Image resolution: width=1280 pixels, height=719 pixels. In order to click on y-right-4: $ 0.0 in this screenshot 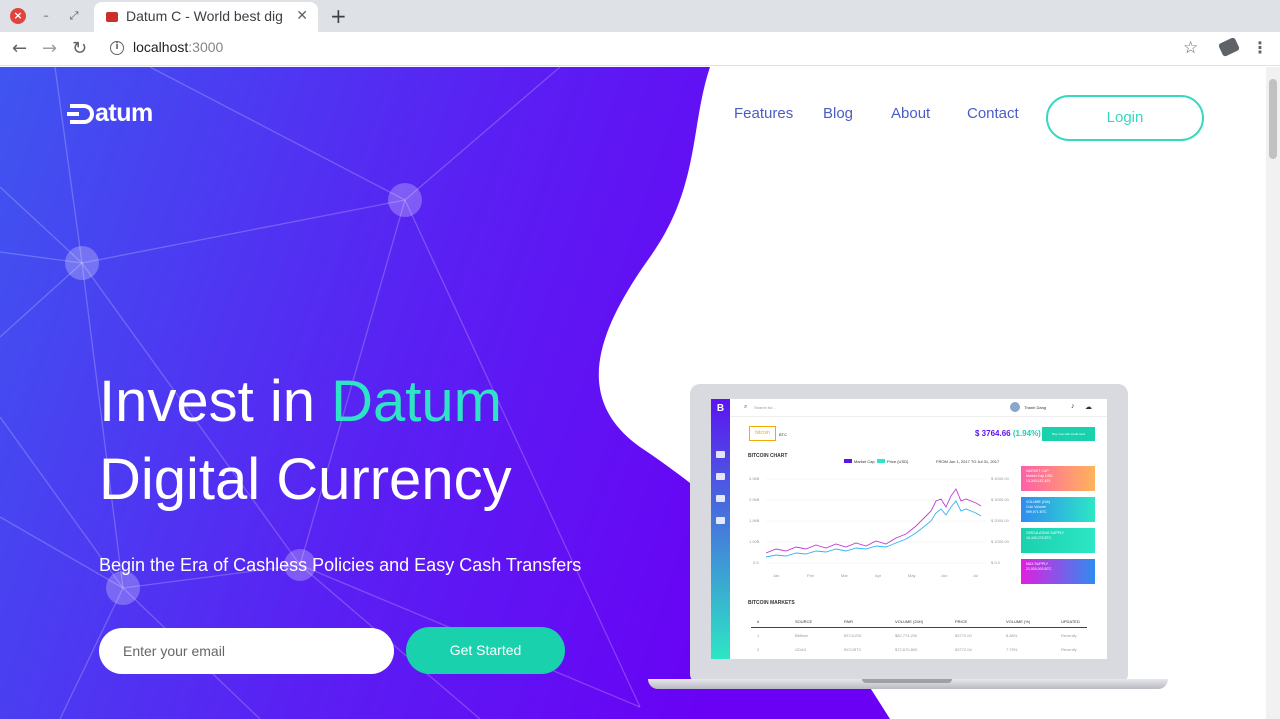, I will do `click(995, 562)`.